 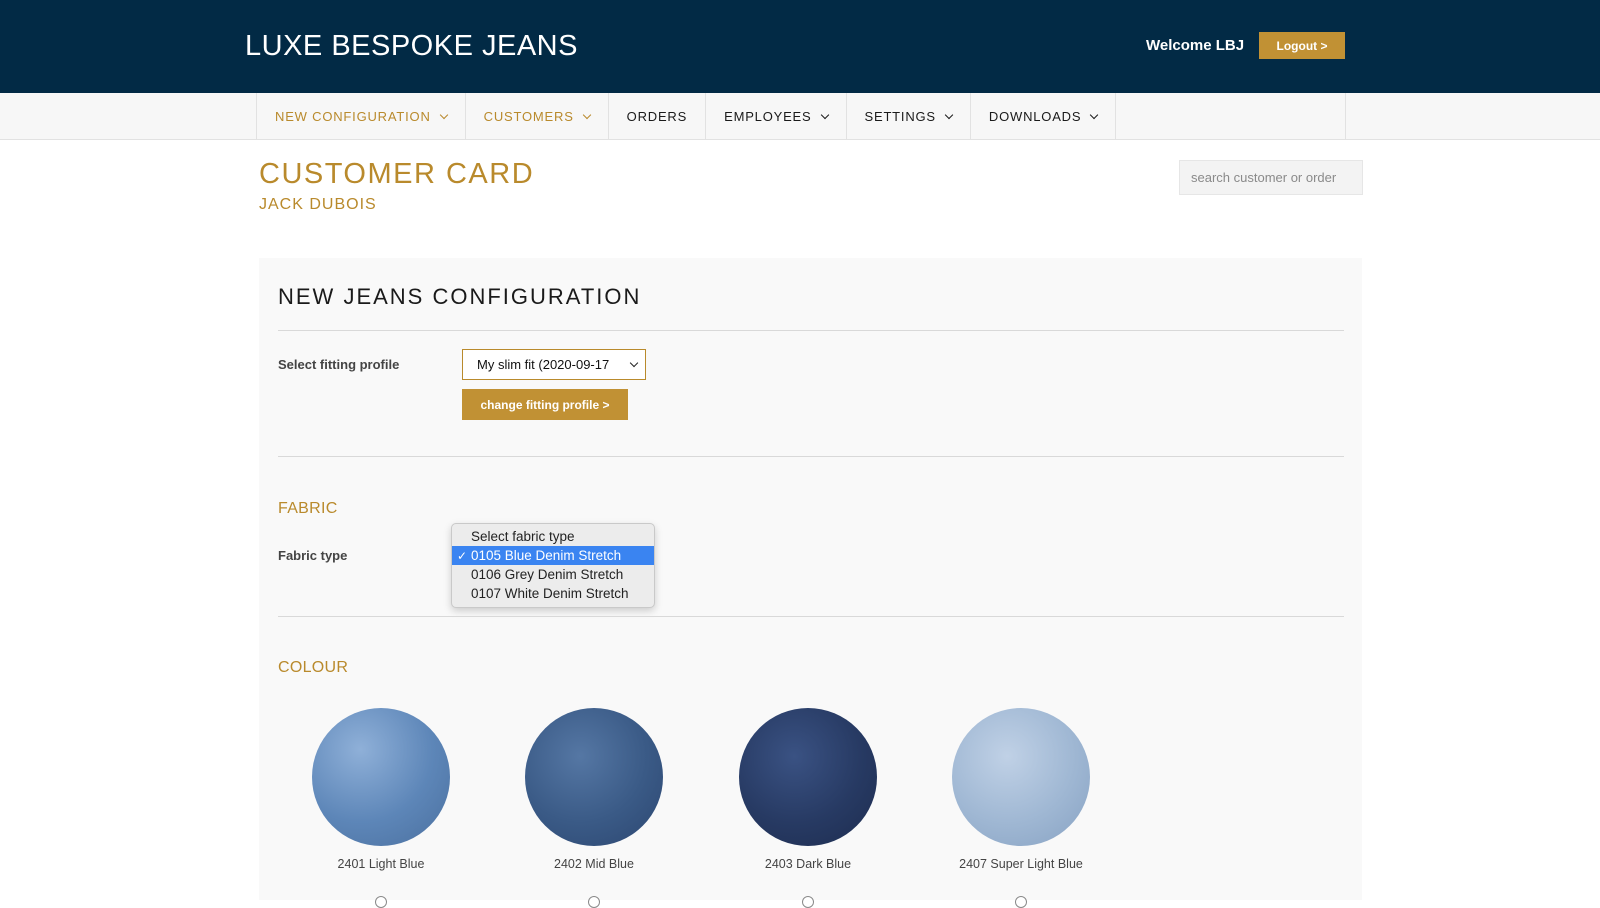 What do you see at coordinates (411, 46) in the screenshot?
I see `brand-logo: LUXE BESPOKE JEANS` at bounding box center [411, 46].